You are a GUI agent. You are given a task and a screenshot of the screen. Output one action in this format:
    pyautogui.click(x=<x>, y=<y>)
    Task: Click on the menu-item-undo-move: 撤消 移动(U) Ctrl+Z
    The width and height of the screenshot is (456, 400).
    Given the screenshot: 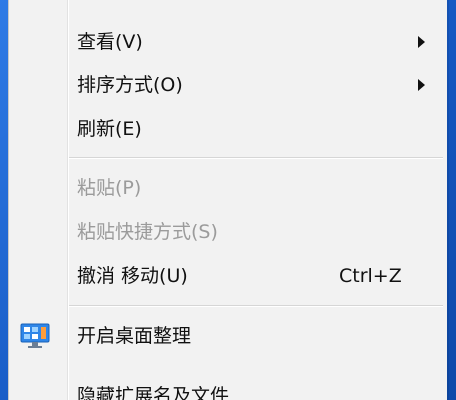 What is the action you would take?
    pyautogui.click(x=228, y=276)
    